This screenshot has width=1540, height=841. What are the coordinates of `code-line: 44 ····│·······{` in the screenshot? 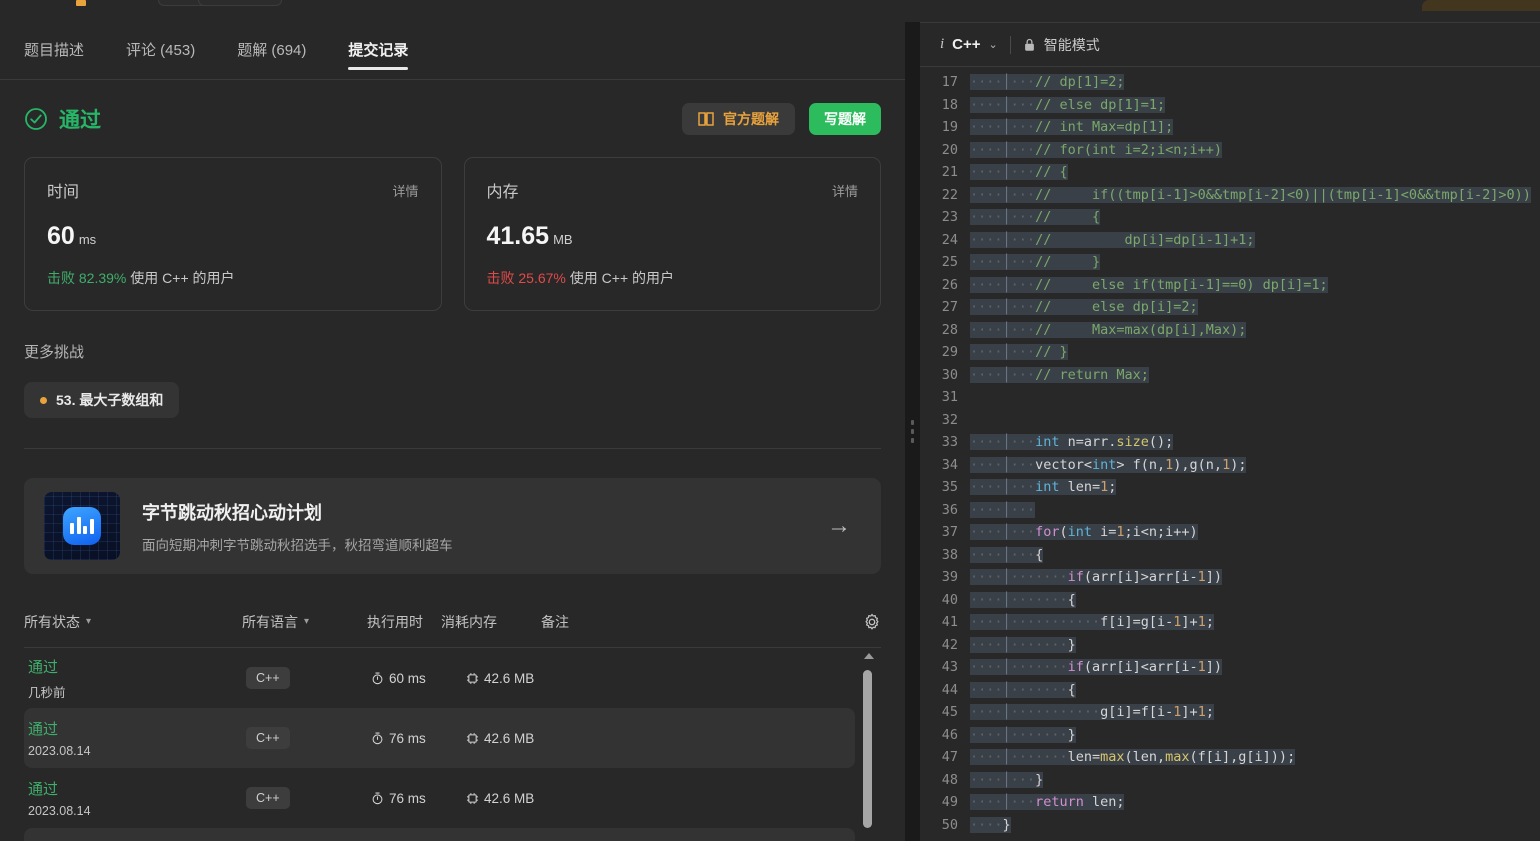 It's located at (1230, 690).